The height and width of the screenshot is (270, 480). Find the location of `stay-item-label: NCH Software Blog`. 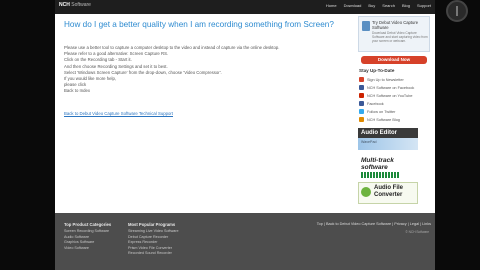

stay-item-label: NCH Software Blog is located at coordinates (383, 119).